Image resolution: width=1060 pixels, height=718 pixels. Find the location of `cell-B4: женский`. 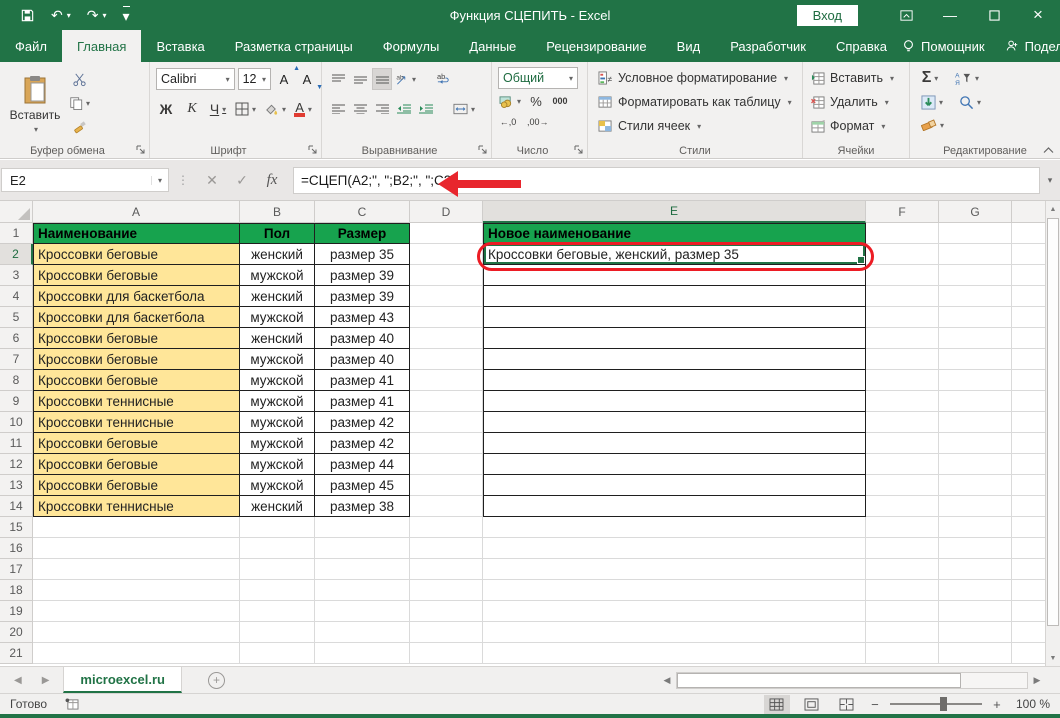

cell-B4: женский is located at coordinates (277, 296).